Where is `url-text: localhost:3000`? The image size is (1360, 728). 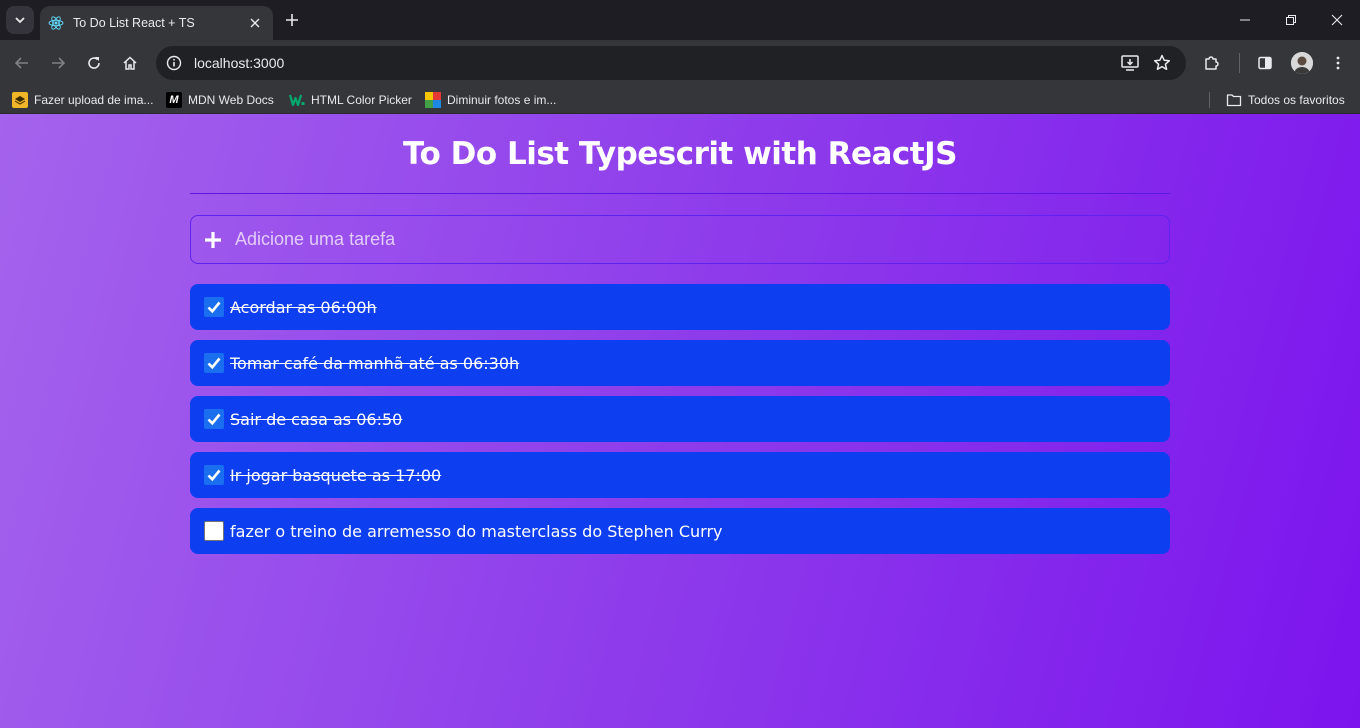 url-text: localhost:3000 is located at coordinates (239, 63).